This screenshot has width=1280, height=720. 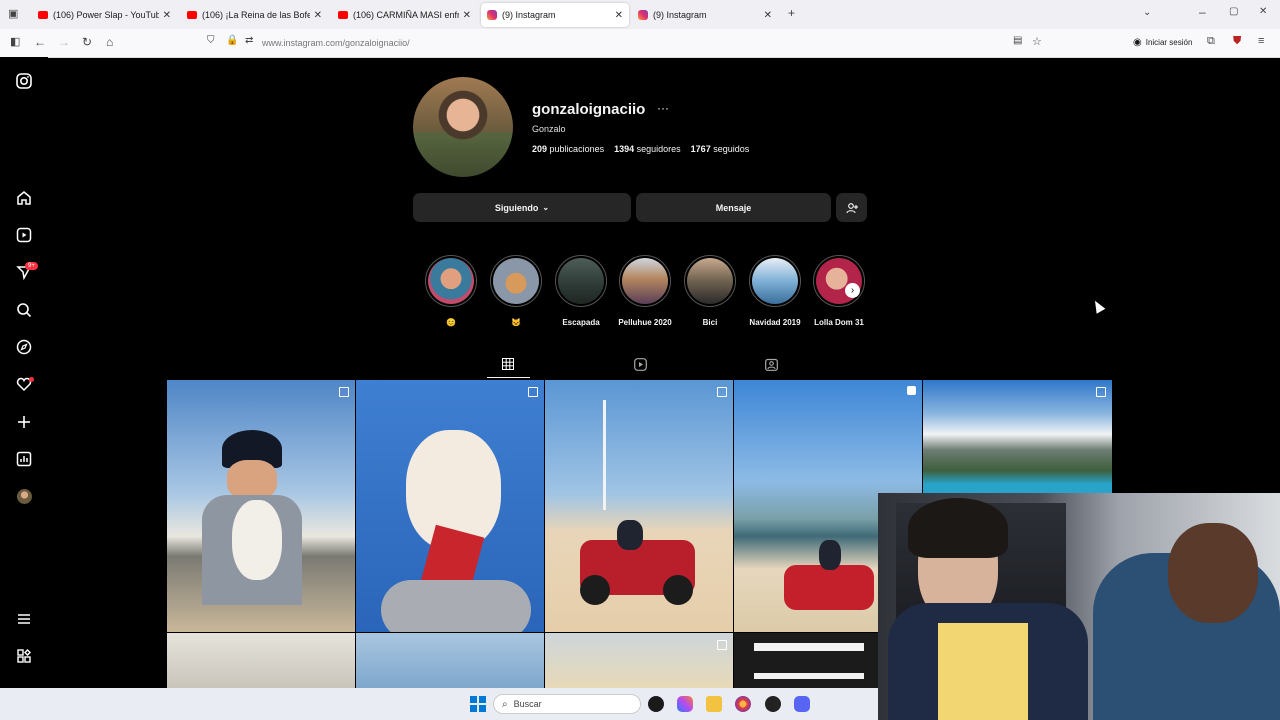 What do you see at coordinates (549, 129) in the screenshot?
I see `profile-full-name: Gonzalo` at bounding box center [549, 129].